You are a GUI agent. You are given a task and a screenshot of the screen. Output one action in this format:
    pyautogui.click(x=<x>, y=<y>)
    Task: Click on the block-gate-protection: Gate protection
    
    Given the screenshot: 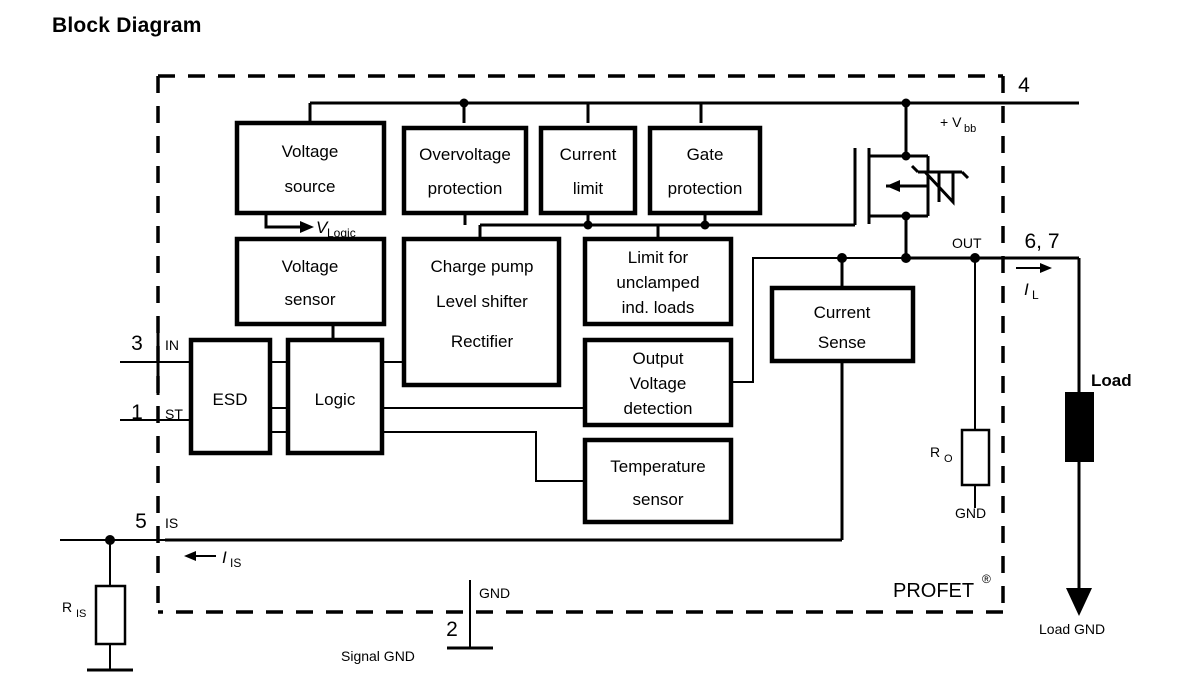 What is the action you would take?
    pyautogui.click(x=705, y=170)
    